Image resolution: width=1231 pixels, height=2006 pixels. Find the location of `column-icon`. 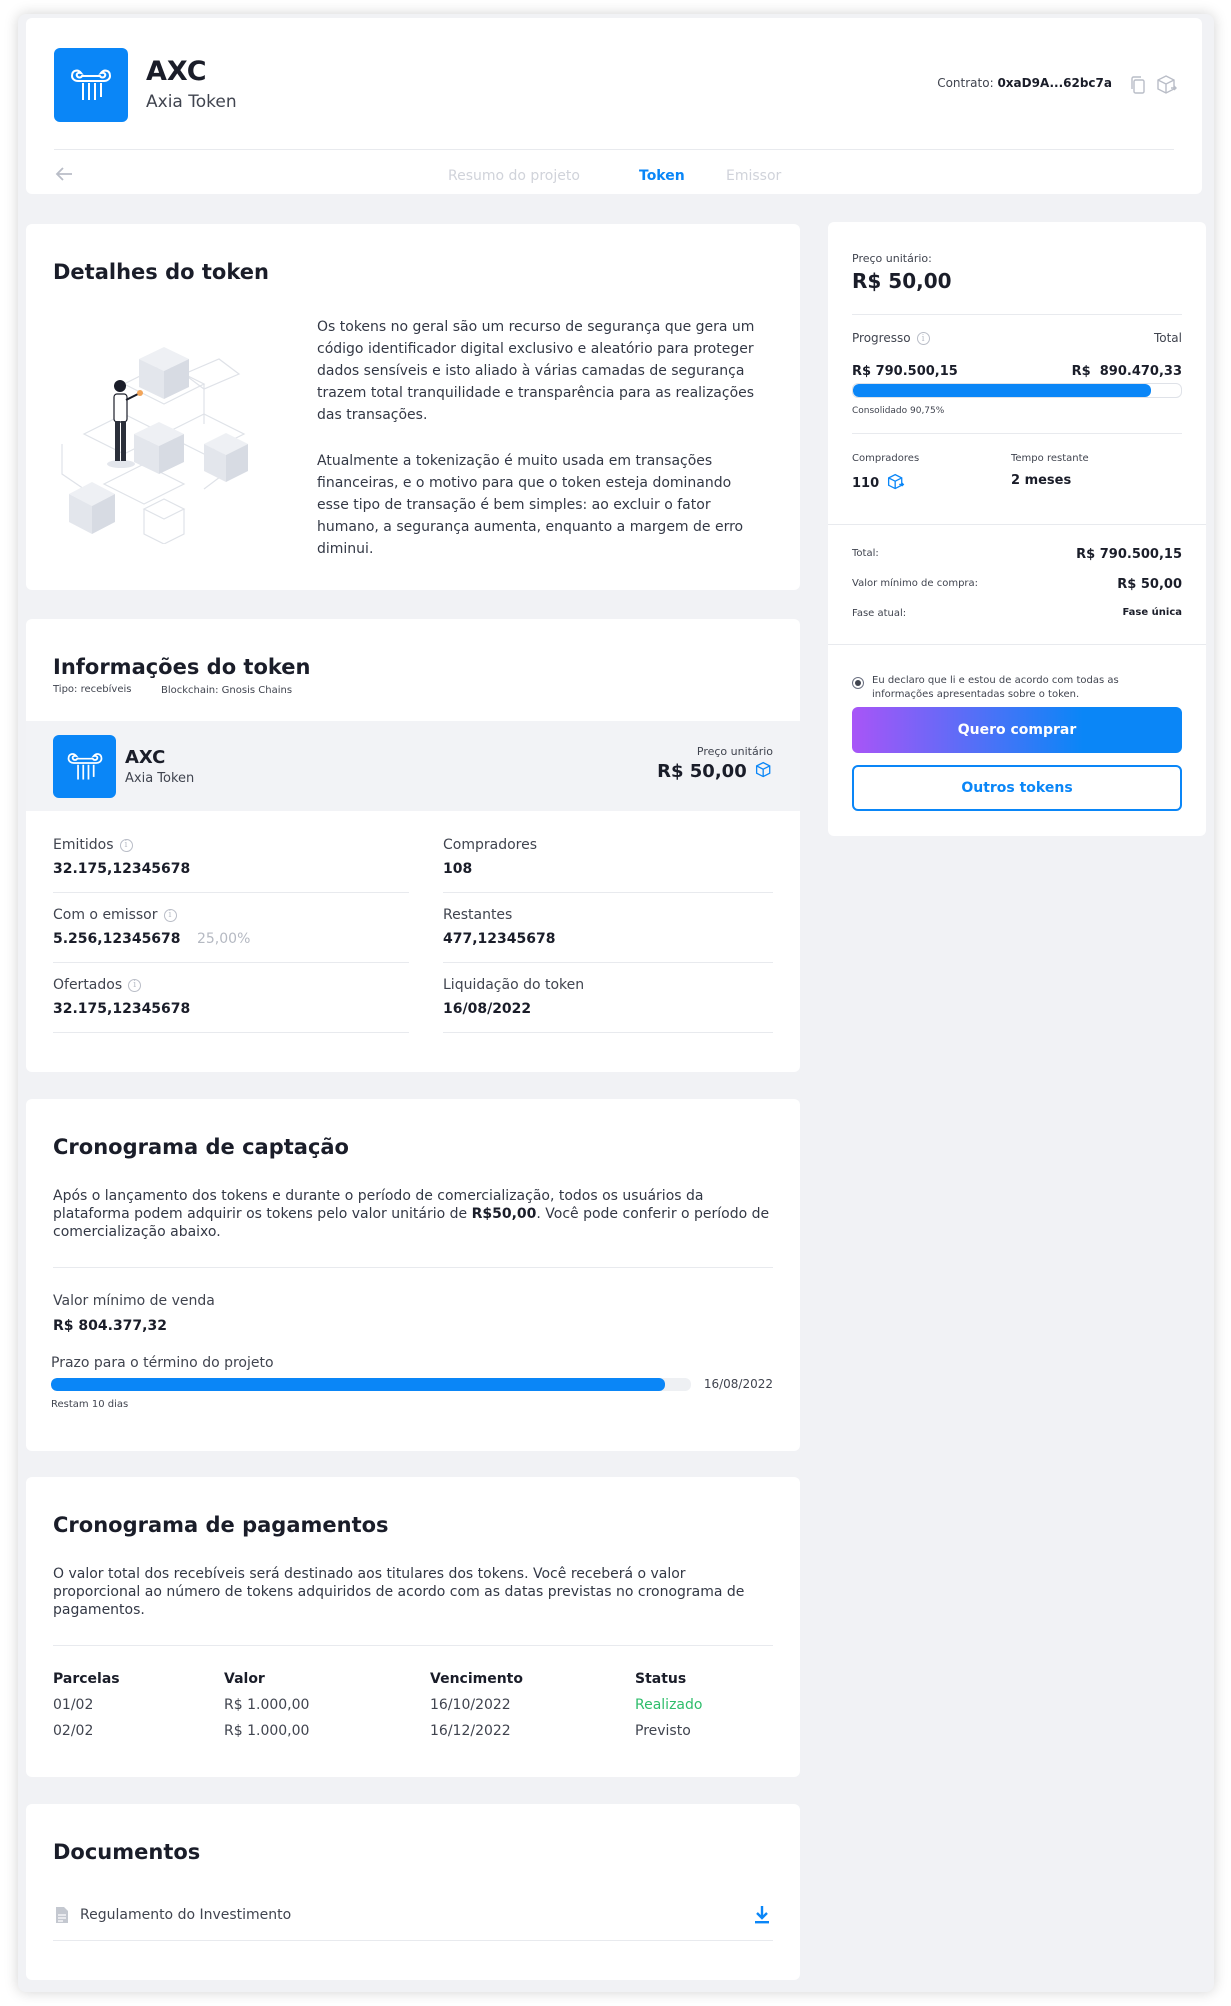

column-icon is located at coordinates (91, 84).